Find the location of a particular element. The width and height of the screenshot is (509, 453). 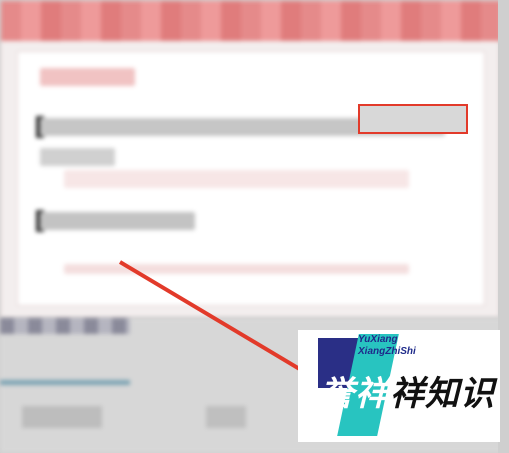

dialog-text-line-2-blurred is located at coordinates (117, 221).